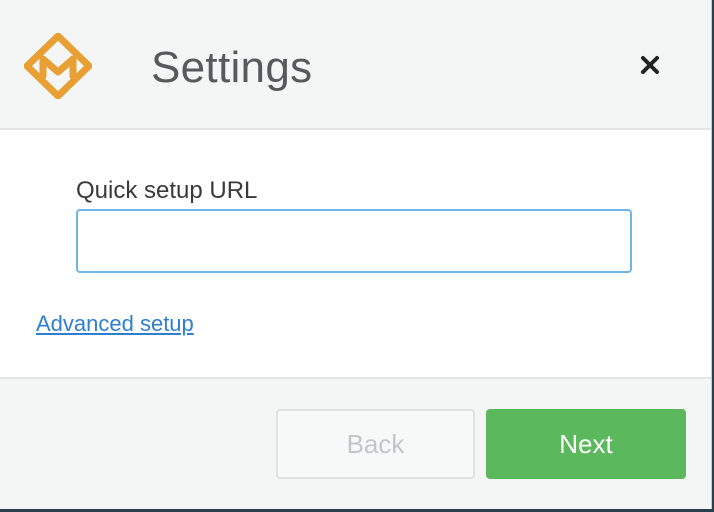 The width and height of the screenshot is (714, 512). Describe the element at coordinates (650, 65) in the screenshot. I see `close-icon` at that location.